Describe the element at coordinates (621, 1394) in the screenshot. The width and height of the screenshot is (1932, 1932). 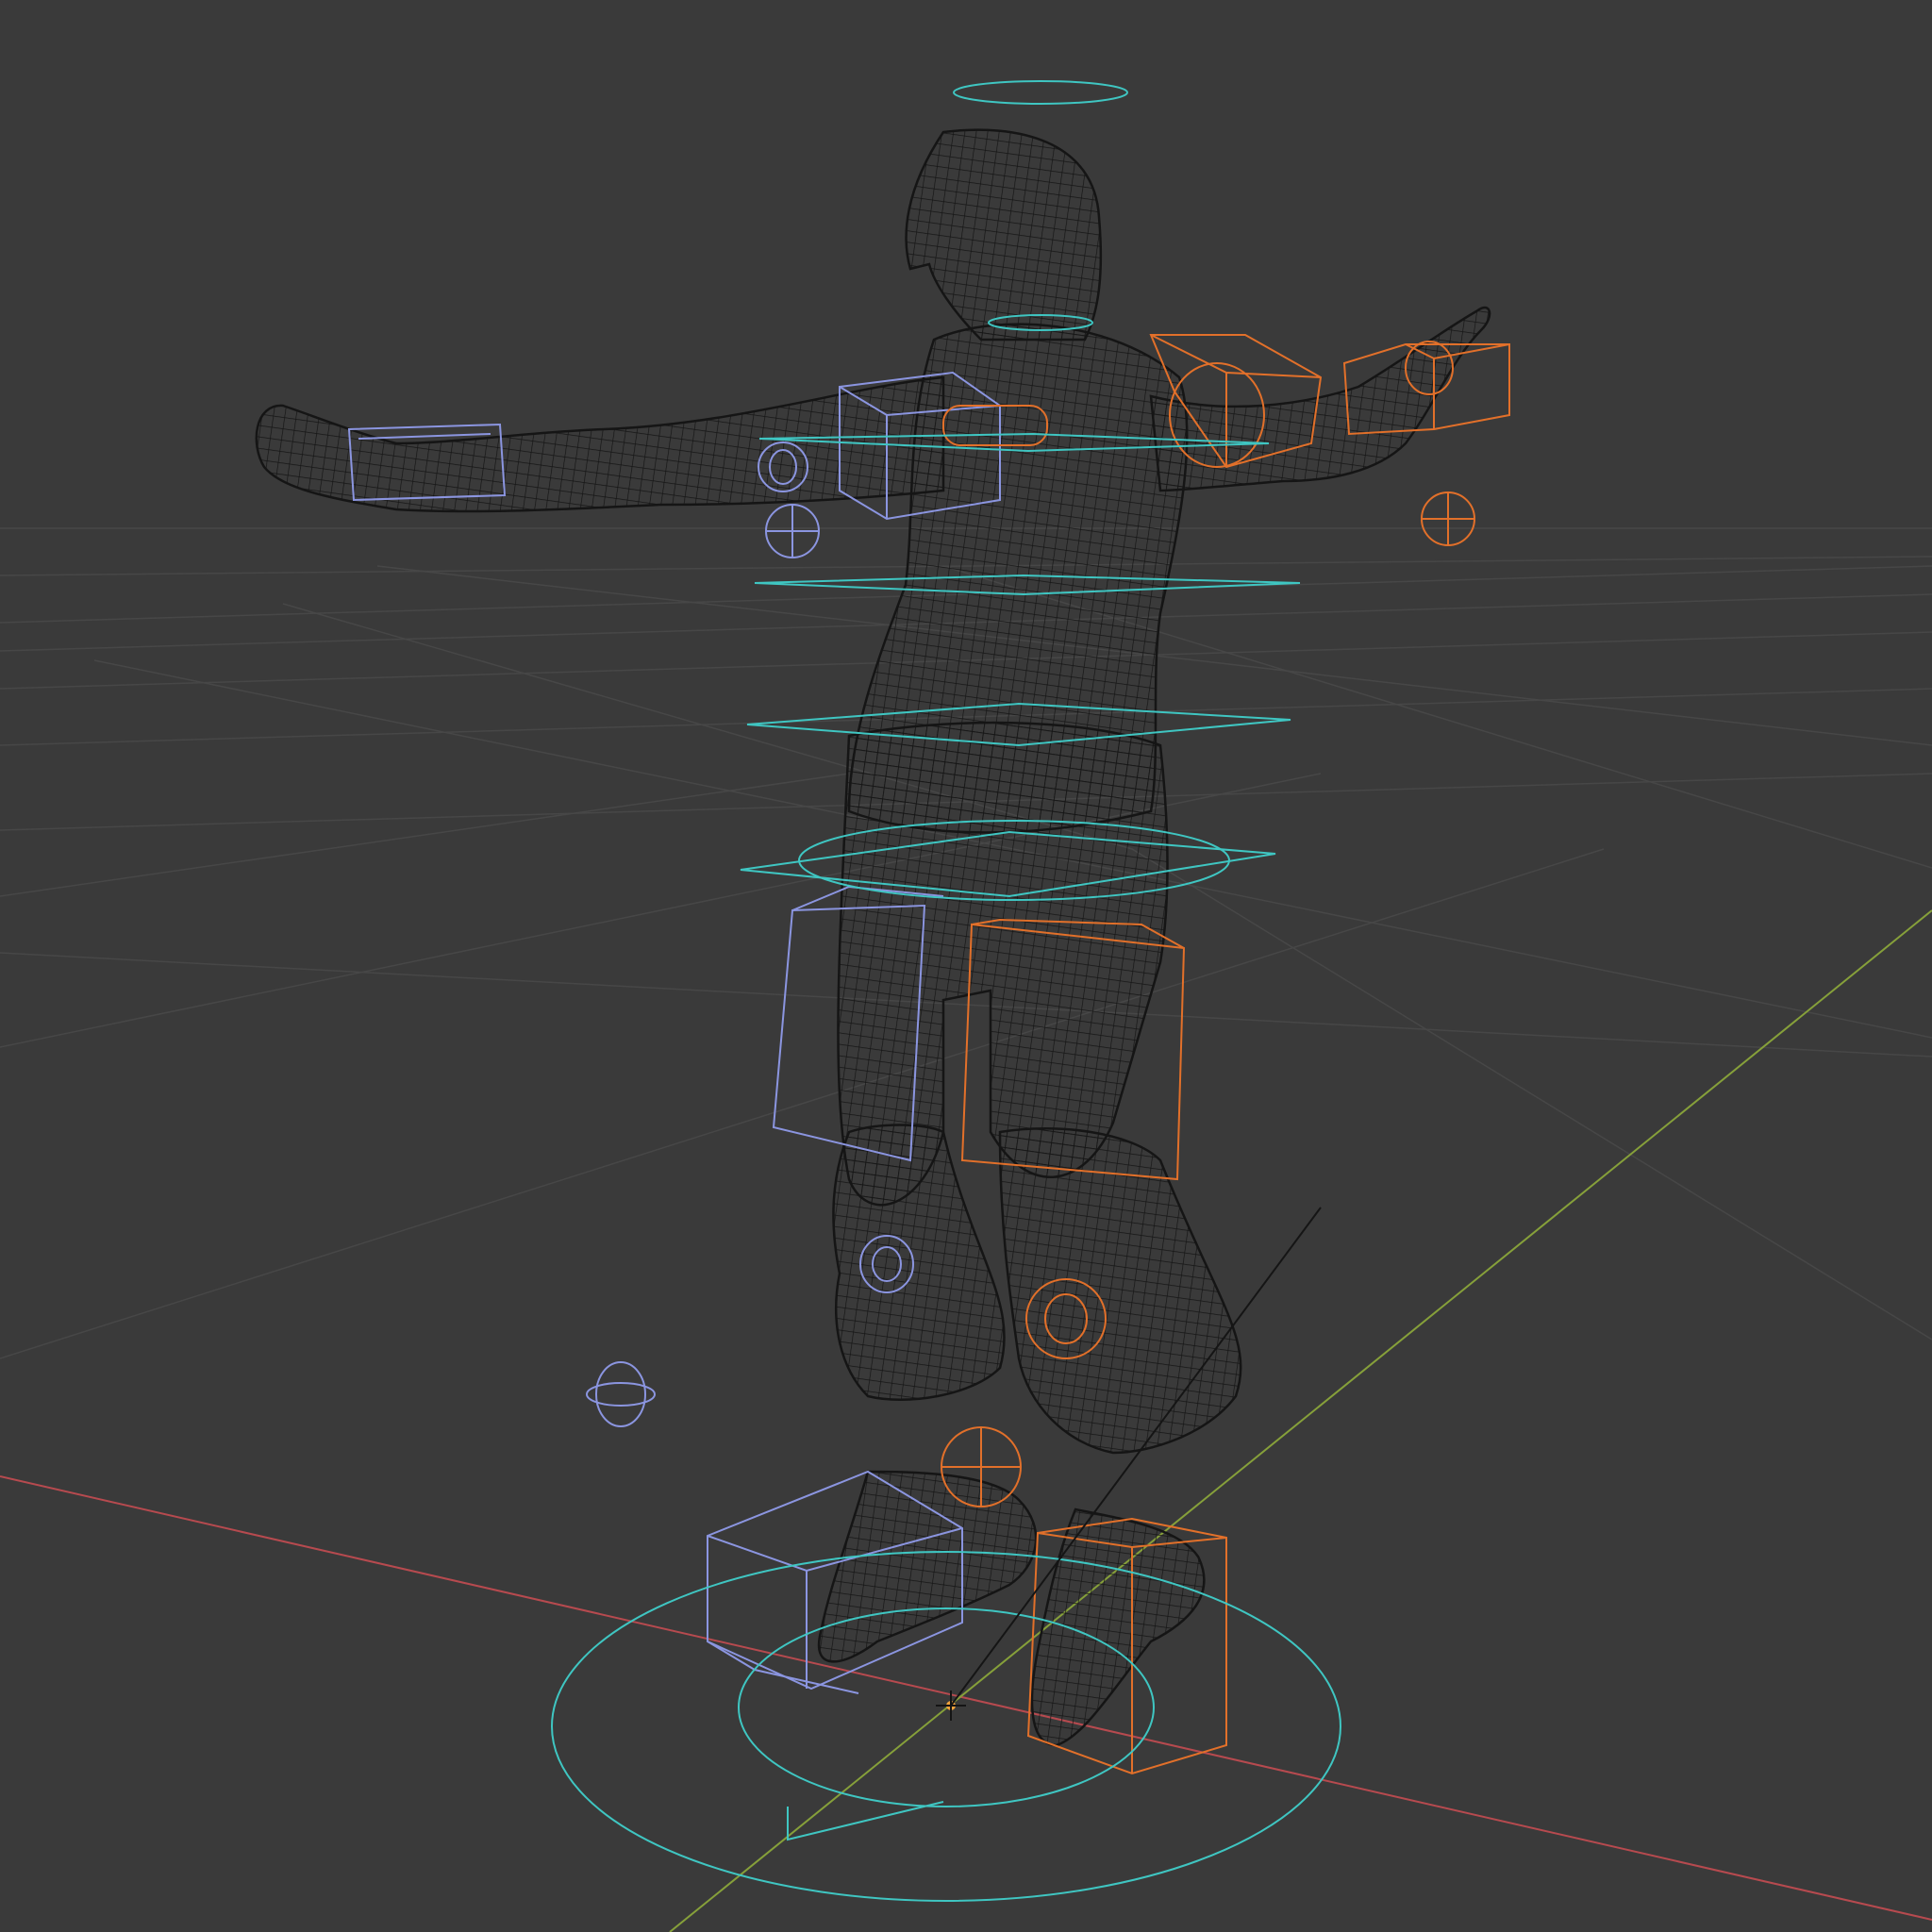
I see `left-foot-pole-control` at that location.